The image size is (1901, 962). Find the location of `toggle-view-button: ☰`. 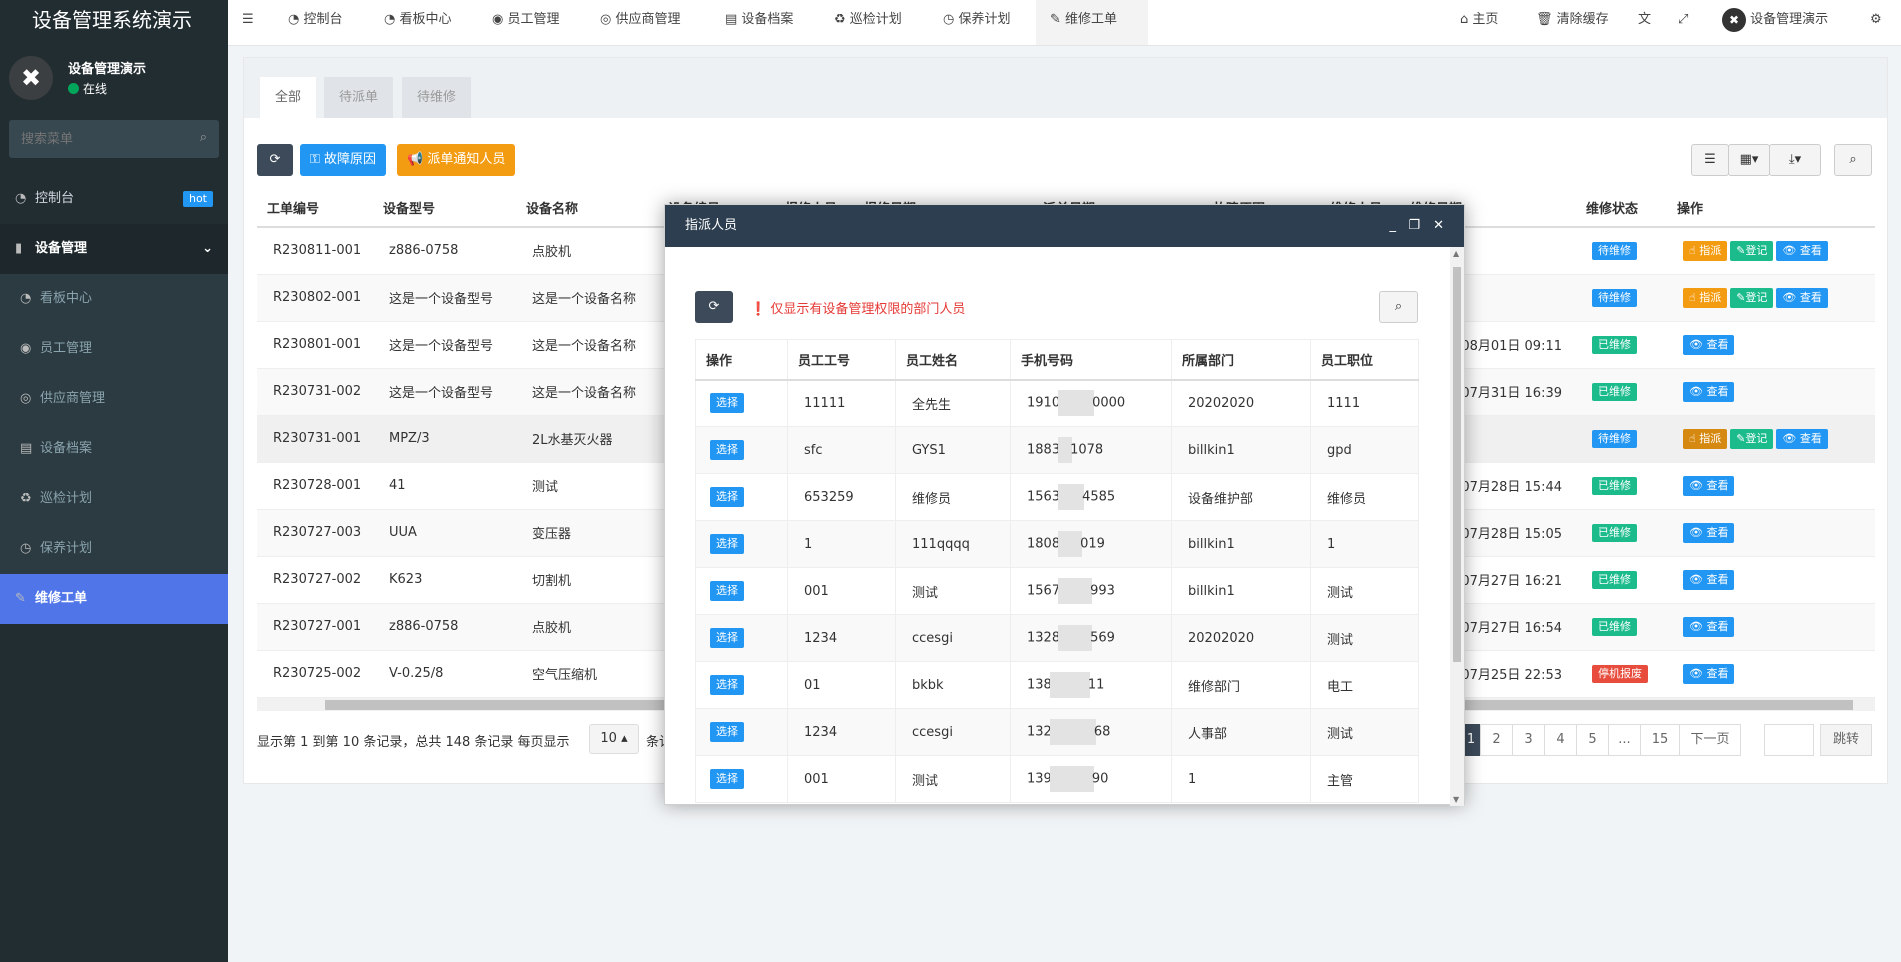

toggle-view-button: ☰ is located at coordinates (1710, 160).